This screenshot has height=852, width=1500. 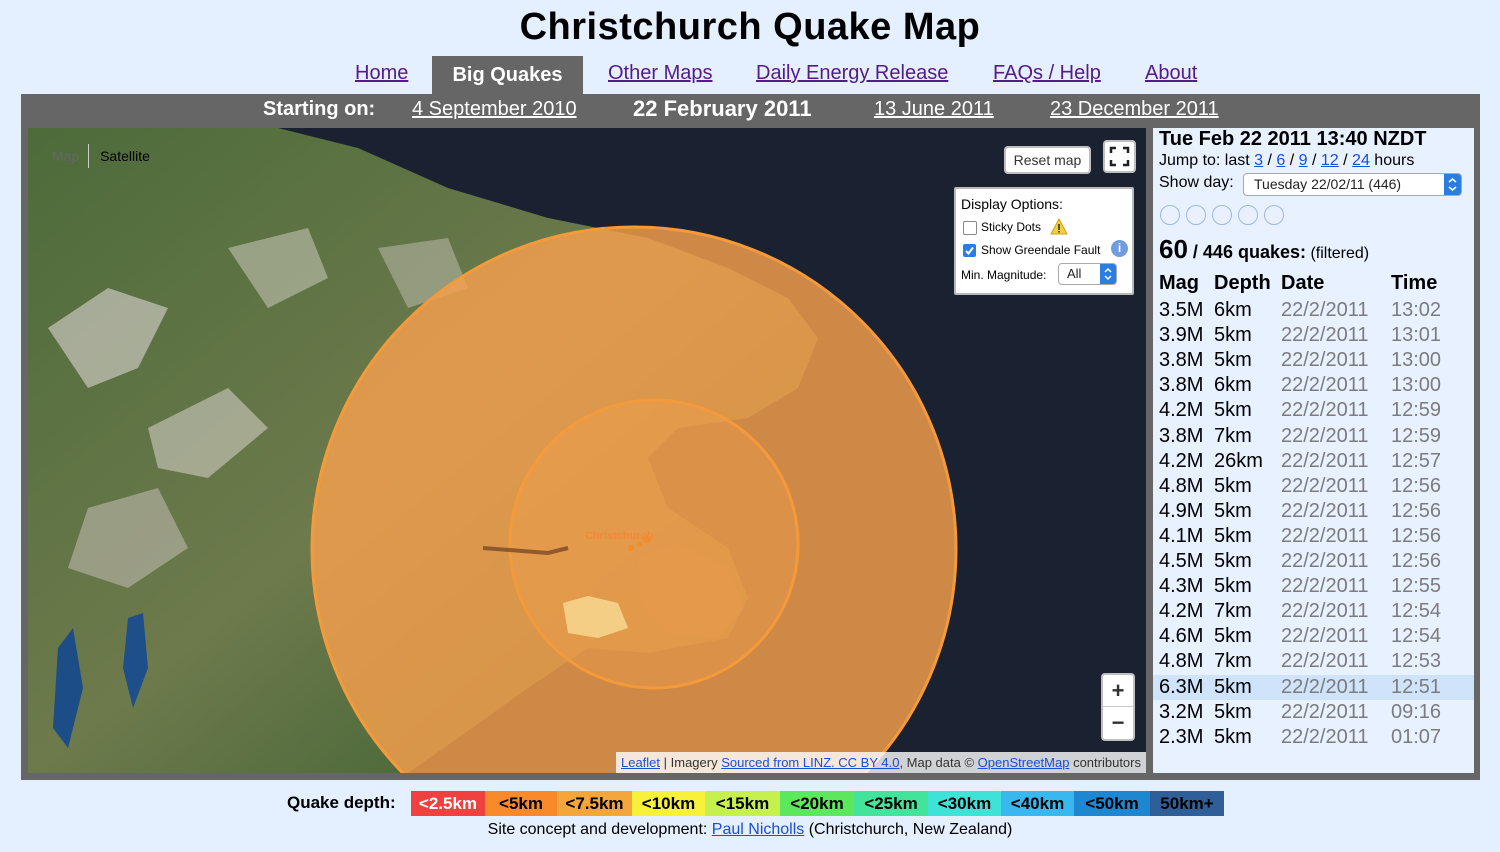 I want to click on author-link: Paul Nicholls, so click(x=758, y=829).